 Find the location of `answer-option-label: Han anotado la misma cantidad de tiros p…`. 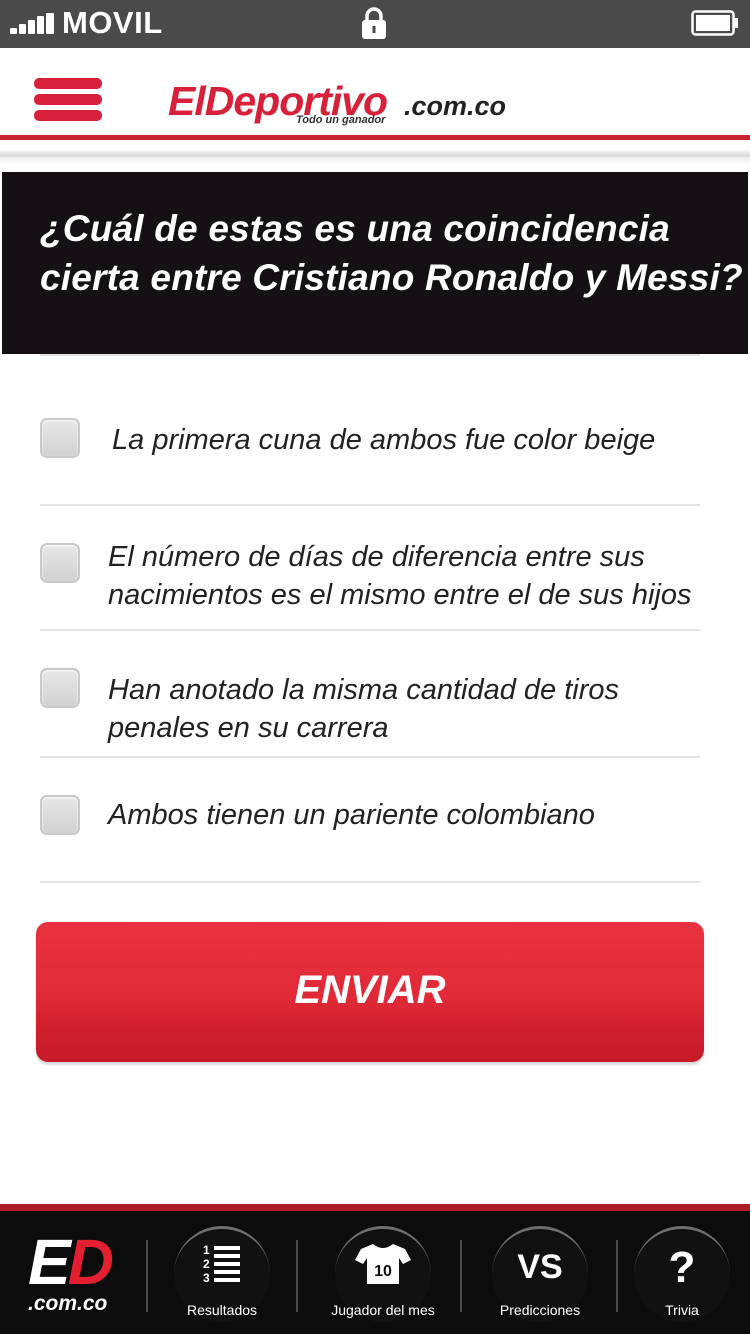

answer-option-label: Han anotado la misma cantidad de tiros p… is located at coordinates (364, 709).